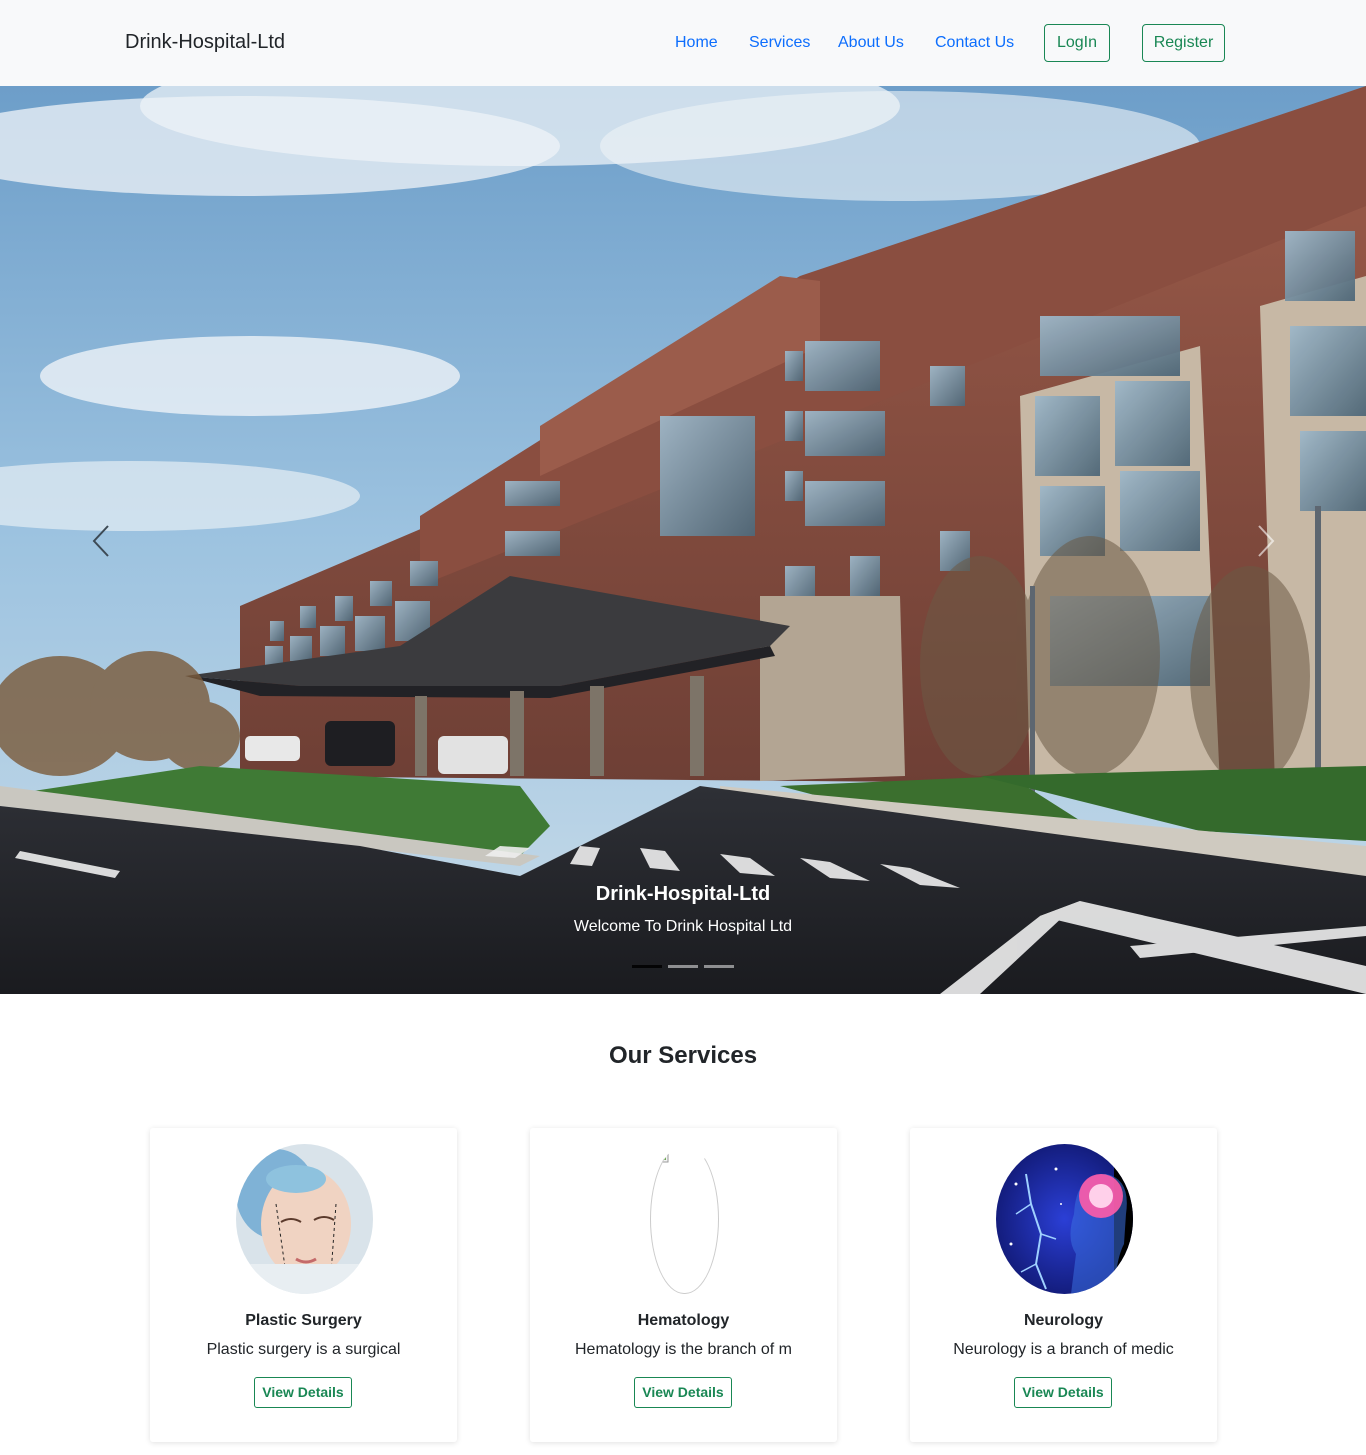 The image size is (1366, 1455). What do you see at coordinates (779, 43) in the screenshot?
I see `nav-services: Services` at bounding box center [779, 43].